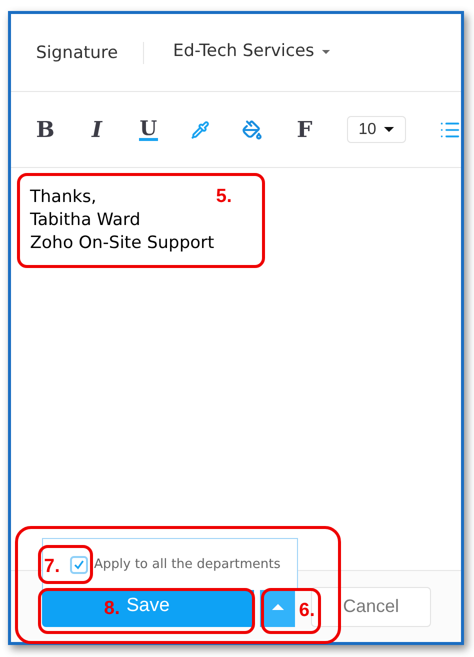 This screenshot has height=657, width=474. What do you see at coordinates (77, 53) in the screenshot?
I see `panel-title: Signature` at bounding box center [77, 53].